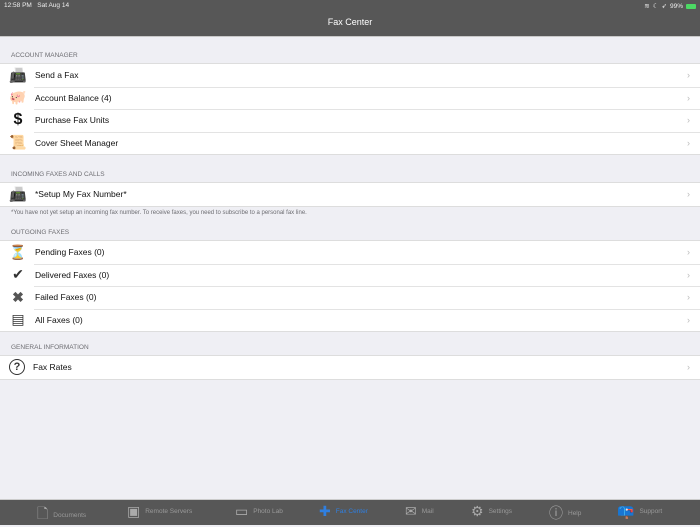 Image resolution: width=700 pixels, height=527 pixels. What do you see at coordinates (419, 511) in the screenshot?
I see `tab-mail: ✉ Mail` at bounding box center [419, 511].